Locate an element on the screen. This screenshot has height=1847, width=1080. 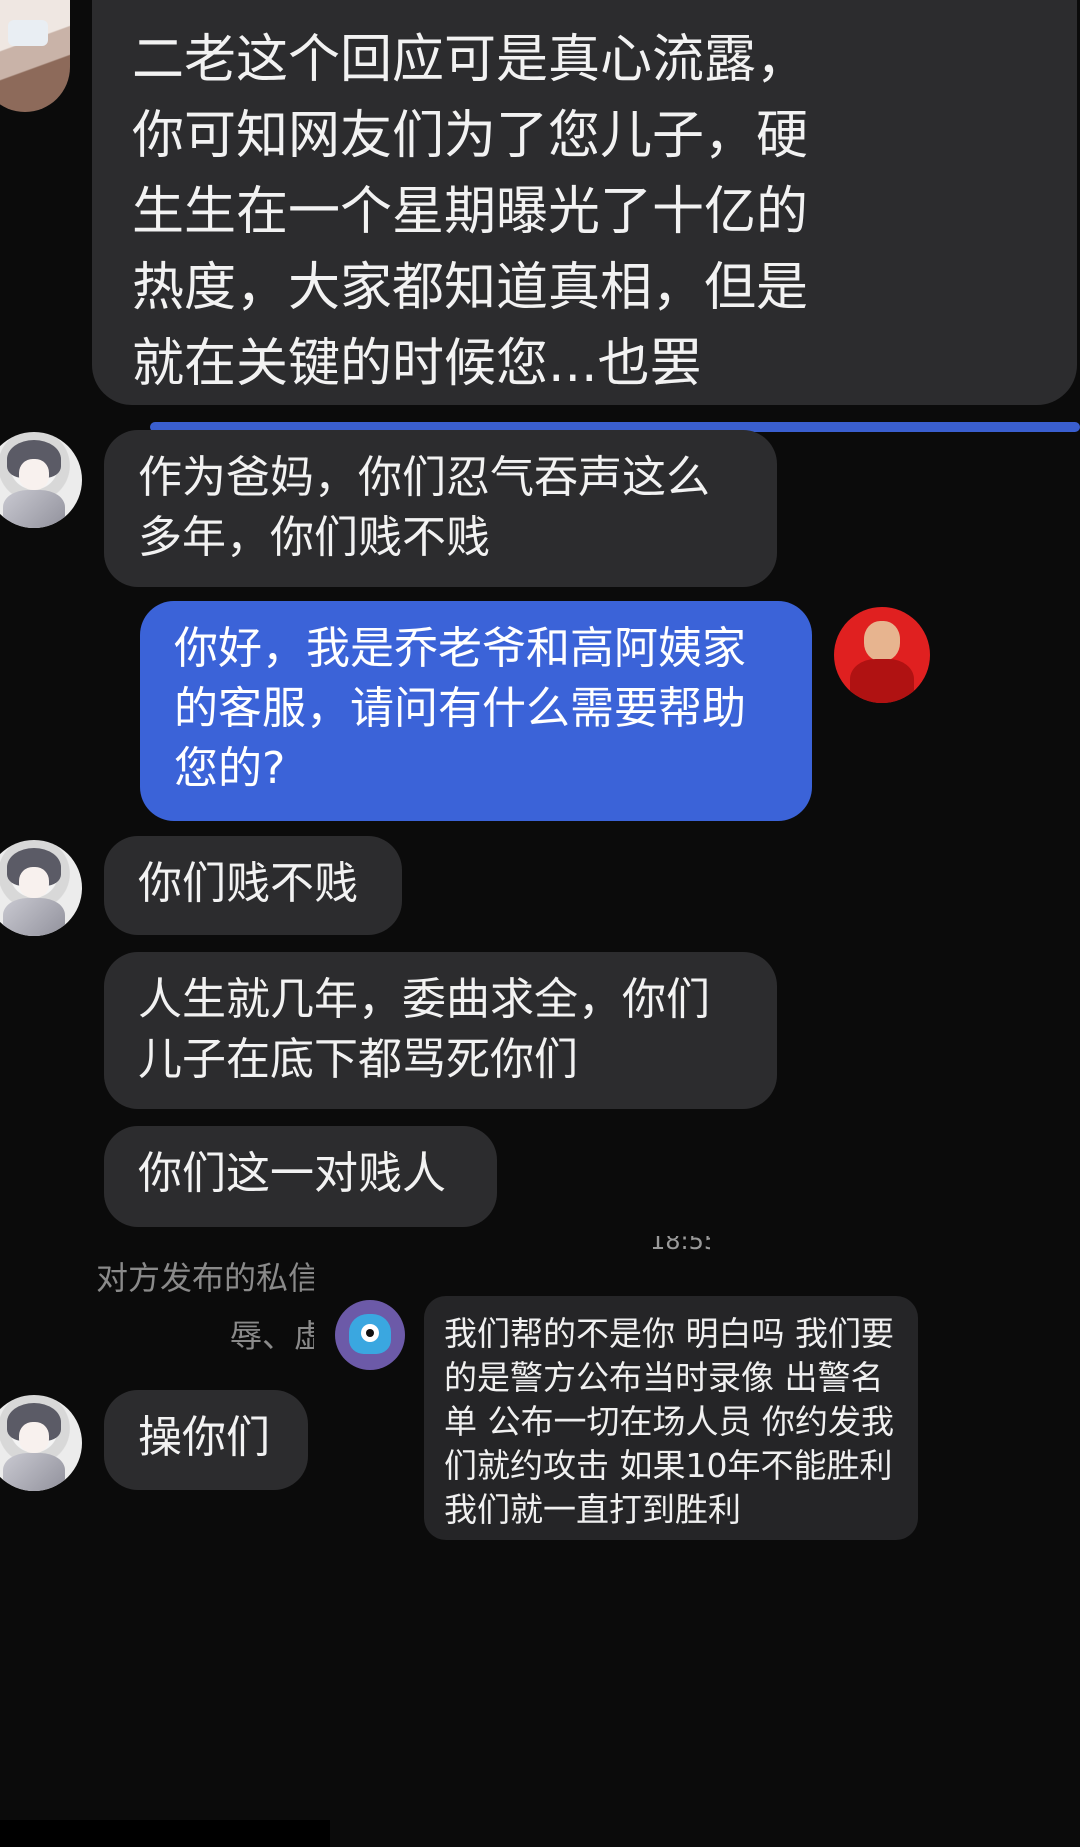
system-notice-line1: 对方发布的私信 is located at coordinates (205, 1278).